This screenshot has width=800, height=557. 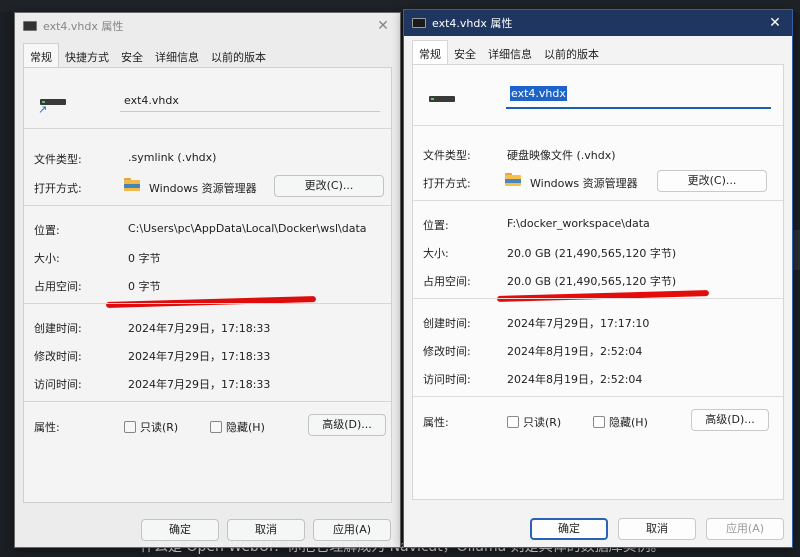 What do you see at coordinates (592, 281) in the screenshot?
I see `size-on-disk-value: 20.0 GB (21,490,565,120 字节)` at bounding box center [592, 281].